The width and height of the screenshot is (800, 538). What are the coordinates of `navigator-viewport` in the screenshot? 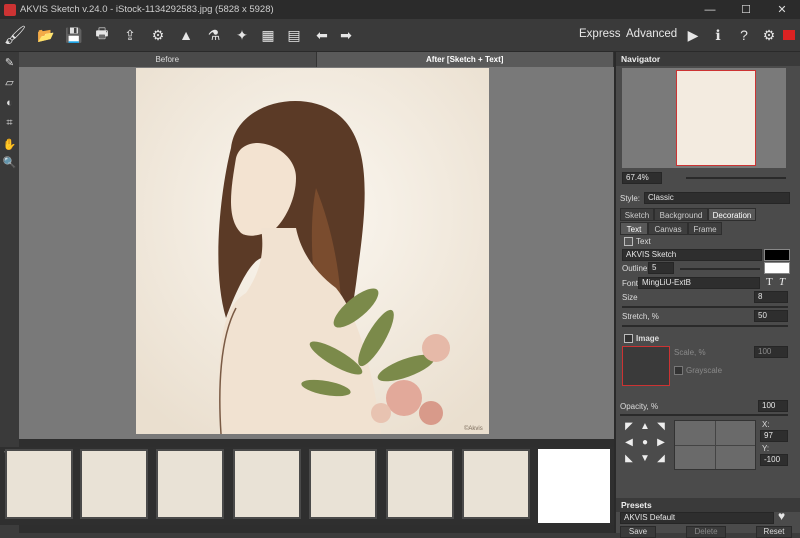 It's located at (716, 118).